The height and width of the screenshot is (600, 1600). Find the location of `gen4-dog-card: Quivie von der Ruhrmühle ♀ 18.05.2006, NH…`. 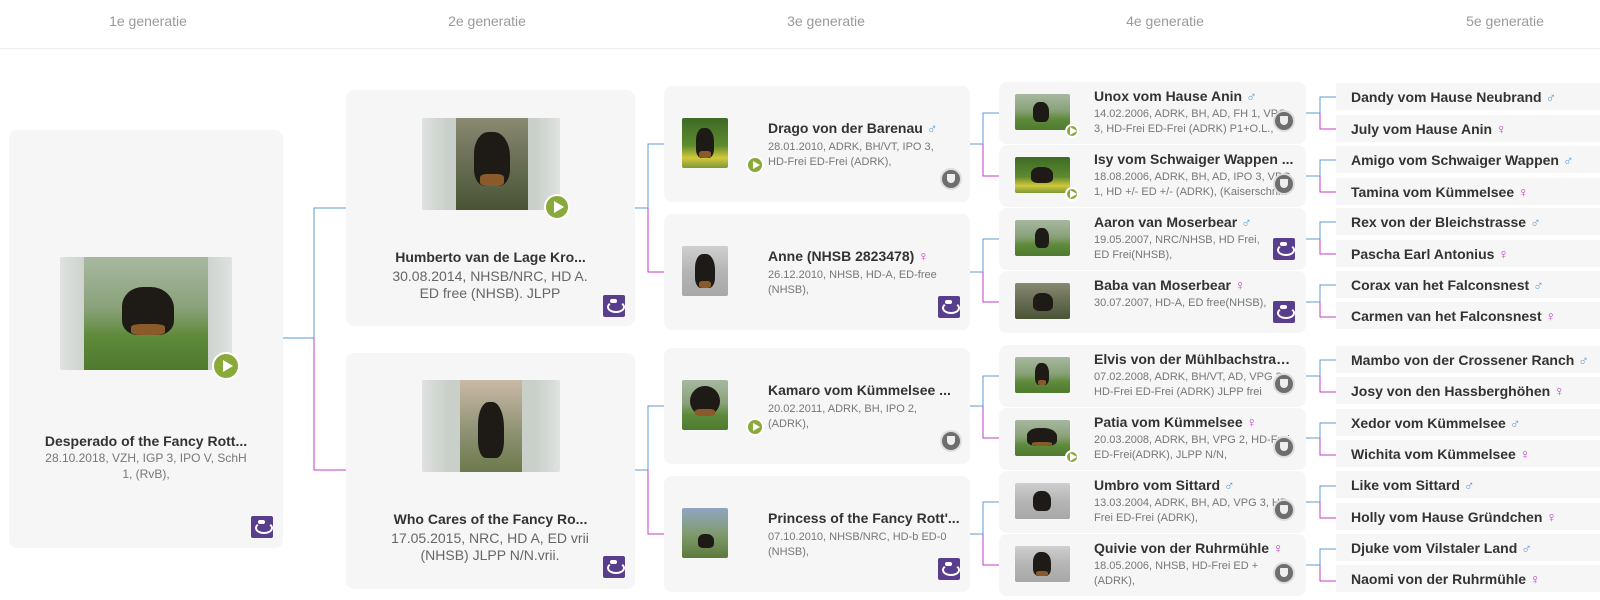

gen4-dog-card: Quivie von der Ruhrmühle ♀ 18.05.2006, NH… is located at coordinates (1152, 565).